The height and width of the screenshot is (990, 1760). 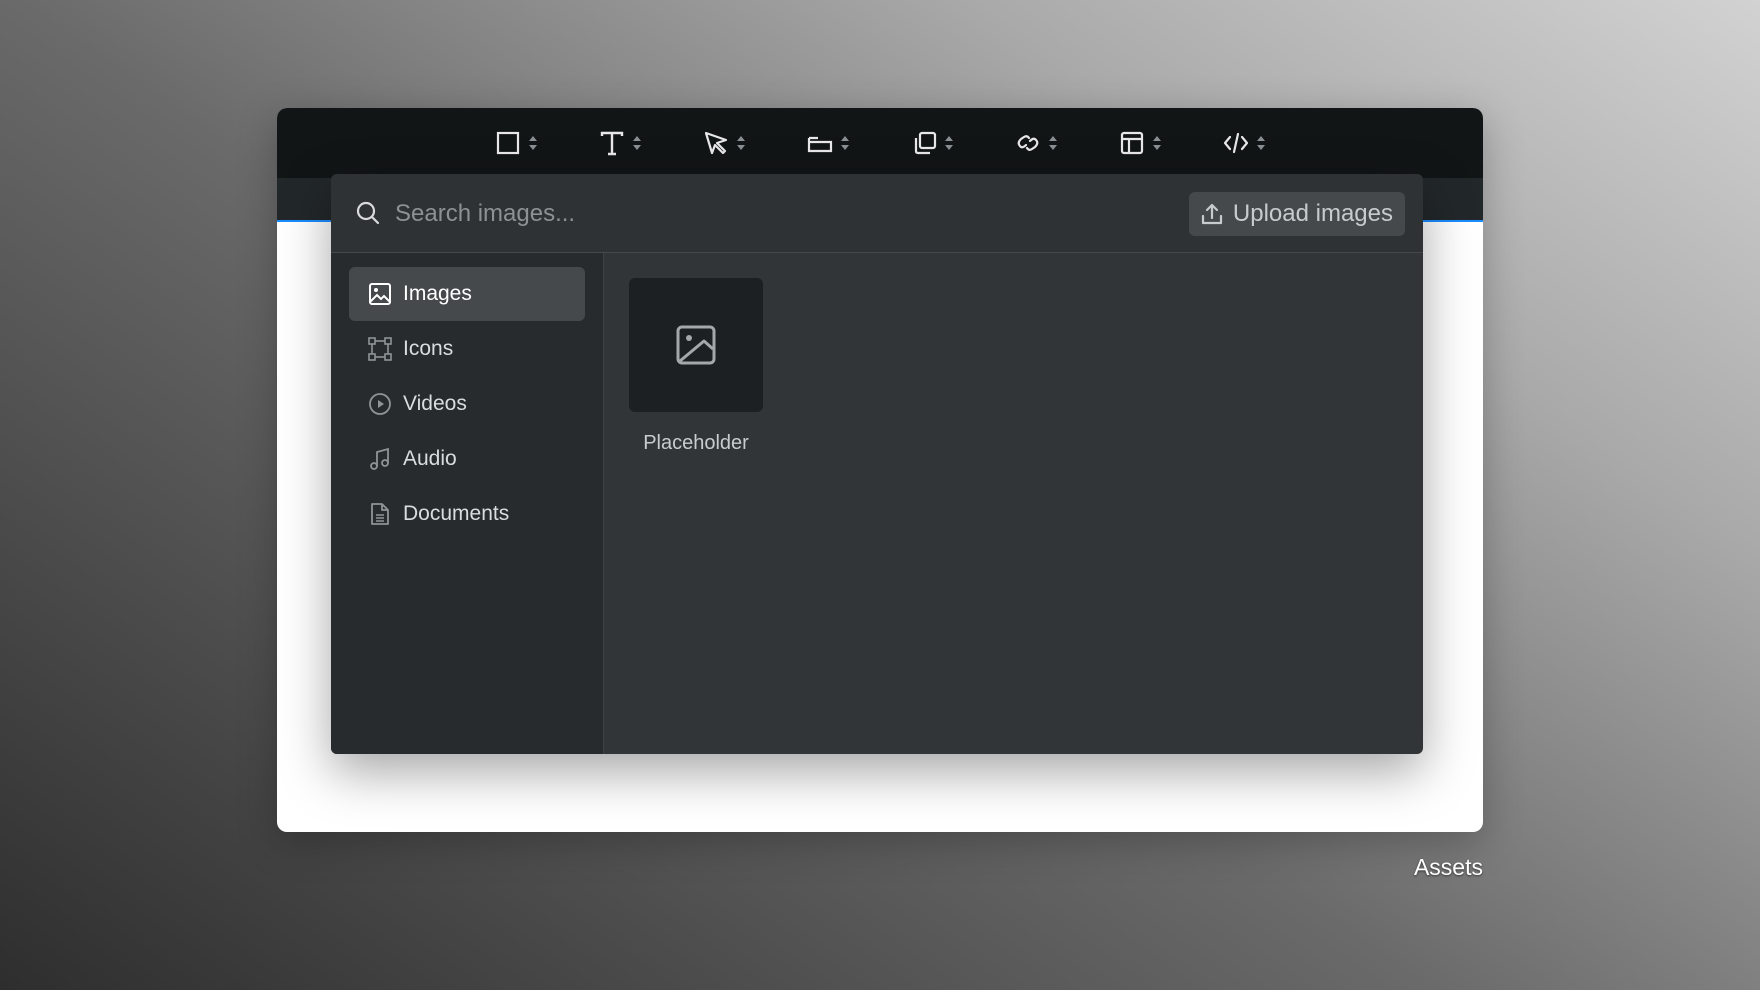 I want to click on sidebar-item-label: Documents, so click(x=456, y=513).